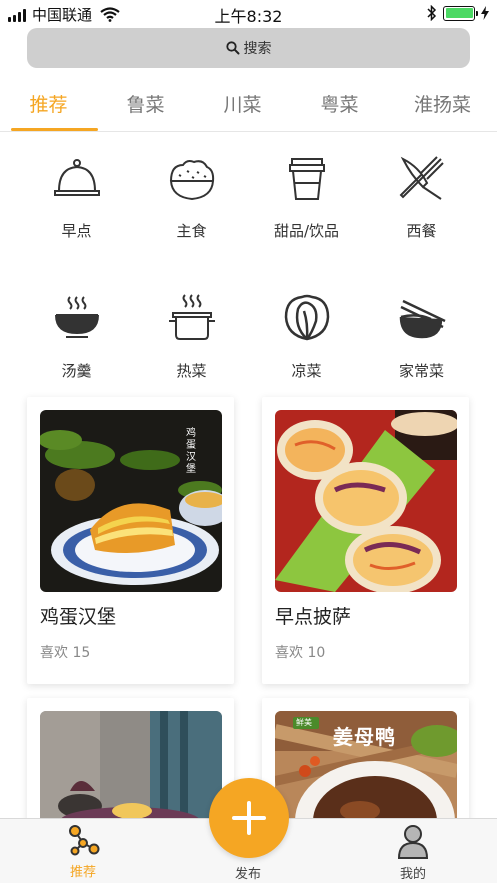 This screenshot has height=883, width=497. I want to click on soup-bowl-icon, so click(77, 318).